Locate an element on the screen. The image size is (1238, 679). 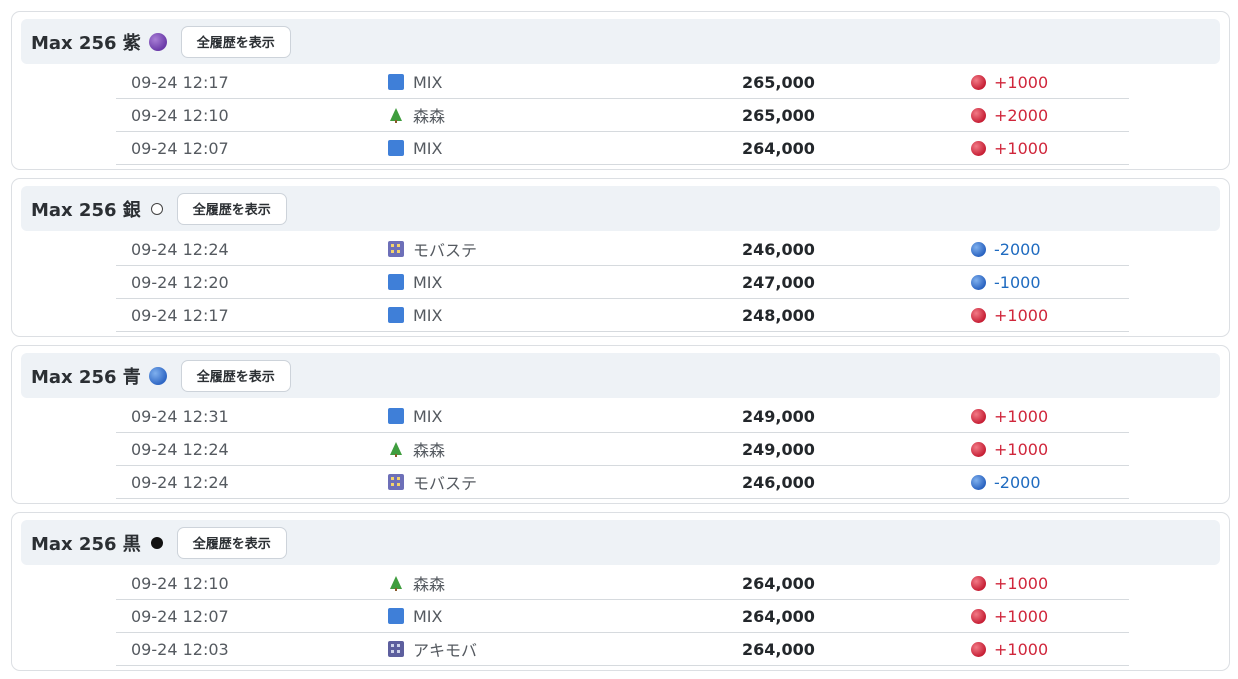
source-label: アキモバ is located at coordinates (445, 650).